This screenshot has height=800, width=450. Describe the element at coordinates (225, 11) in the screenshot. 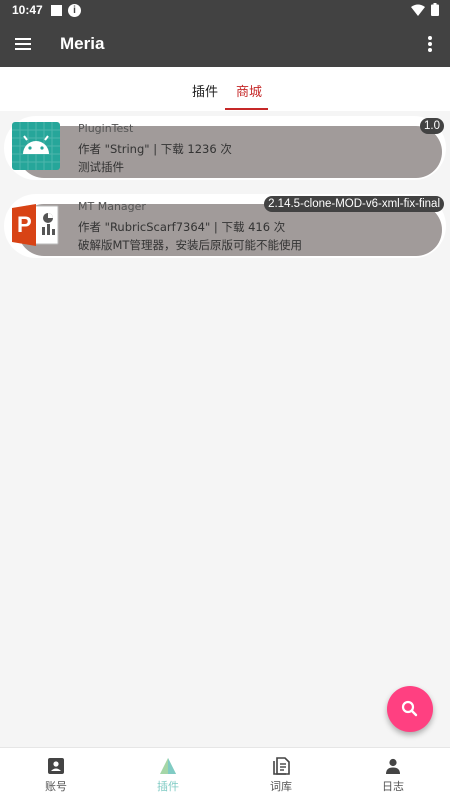

I see `status-bar: 10:47 i` at that location.